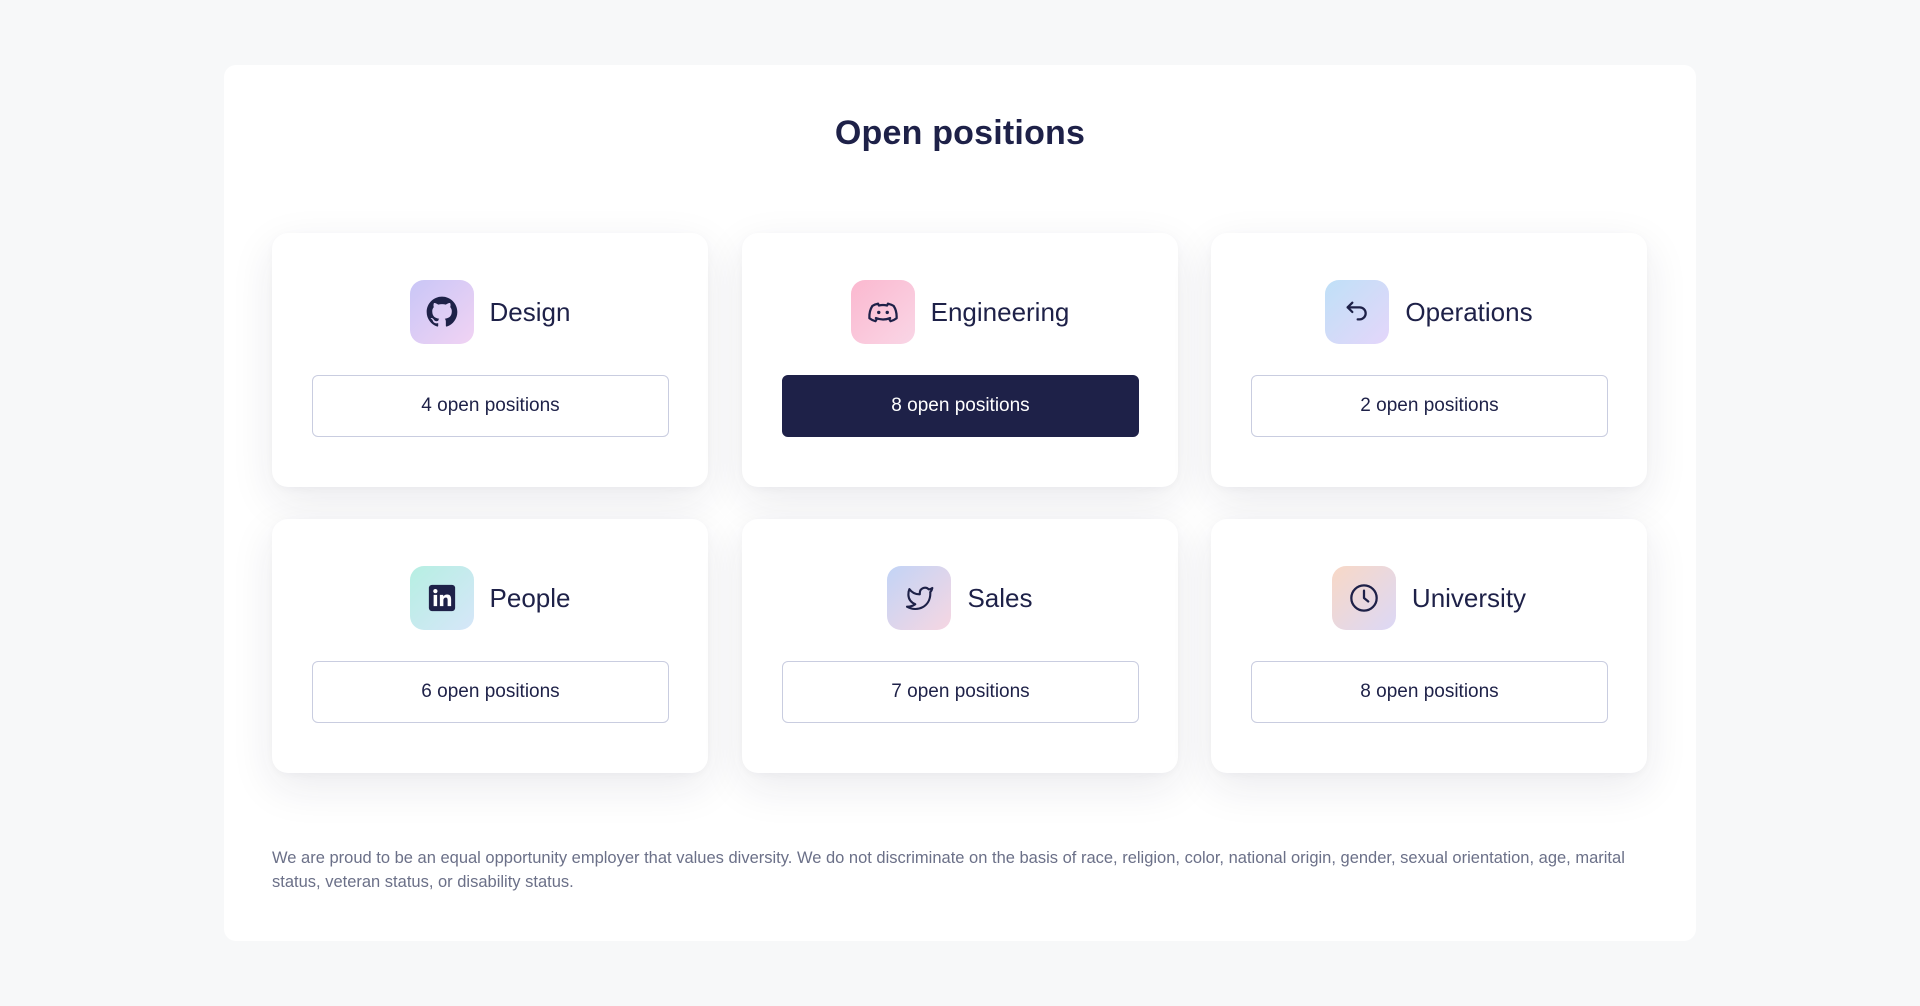 The height and width of the screenshot is (1006, 1920). Describe the element at coordinates (490, 692) in the screenshot. I see `open-positions-button: 6 open positions` at that location.